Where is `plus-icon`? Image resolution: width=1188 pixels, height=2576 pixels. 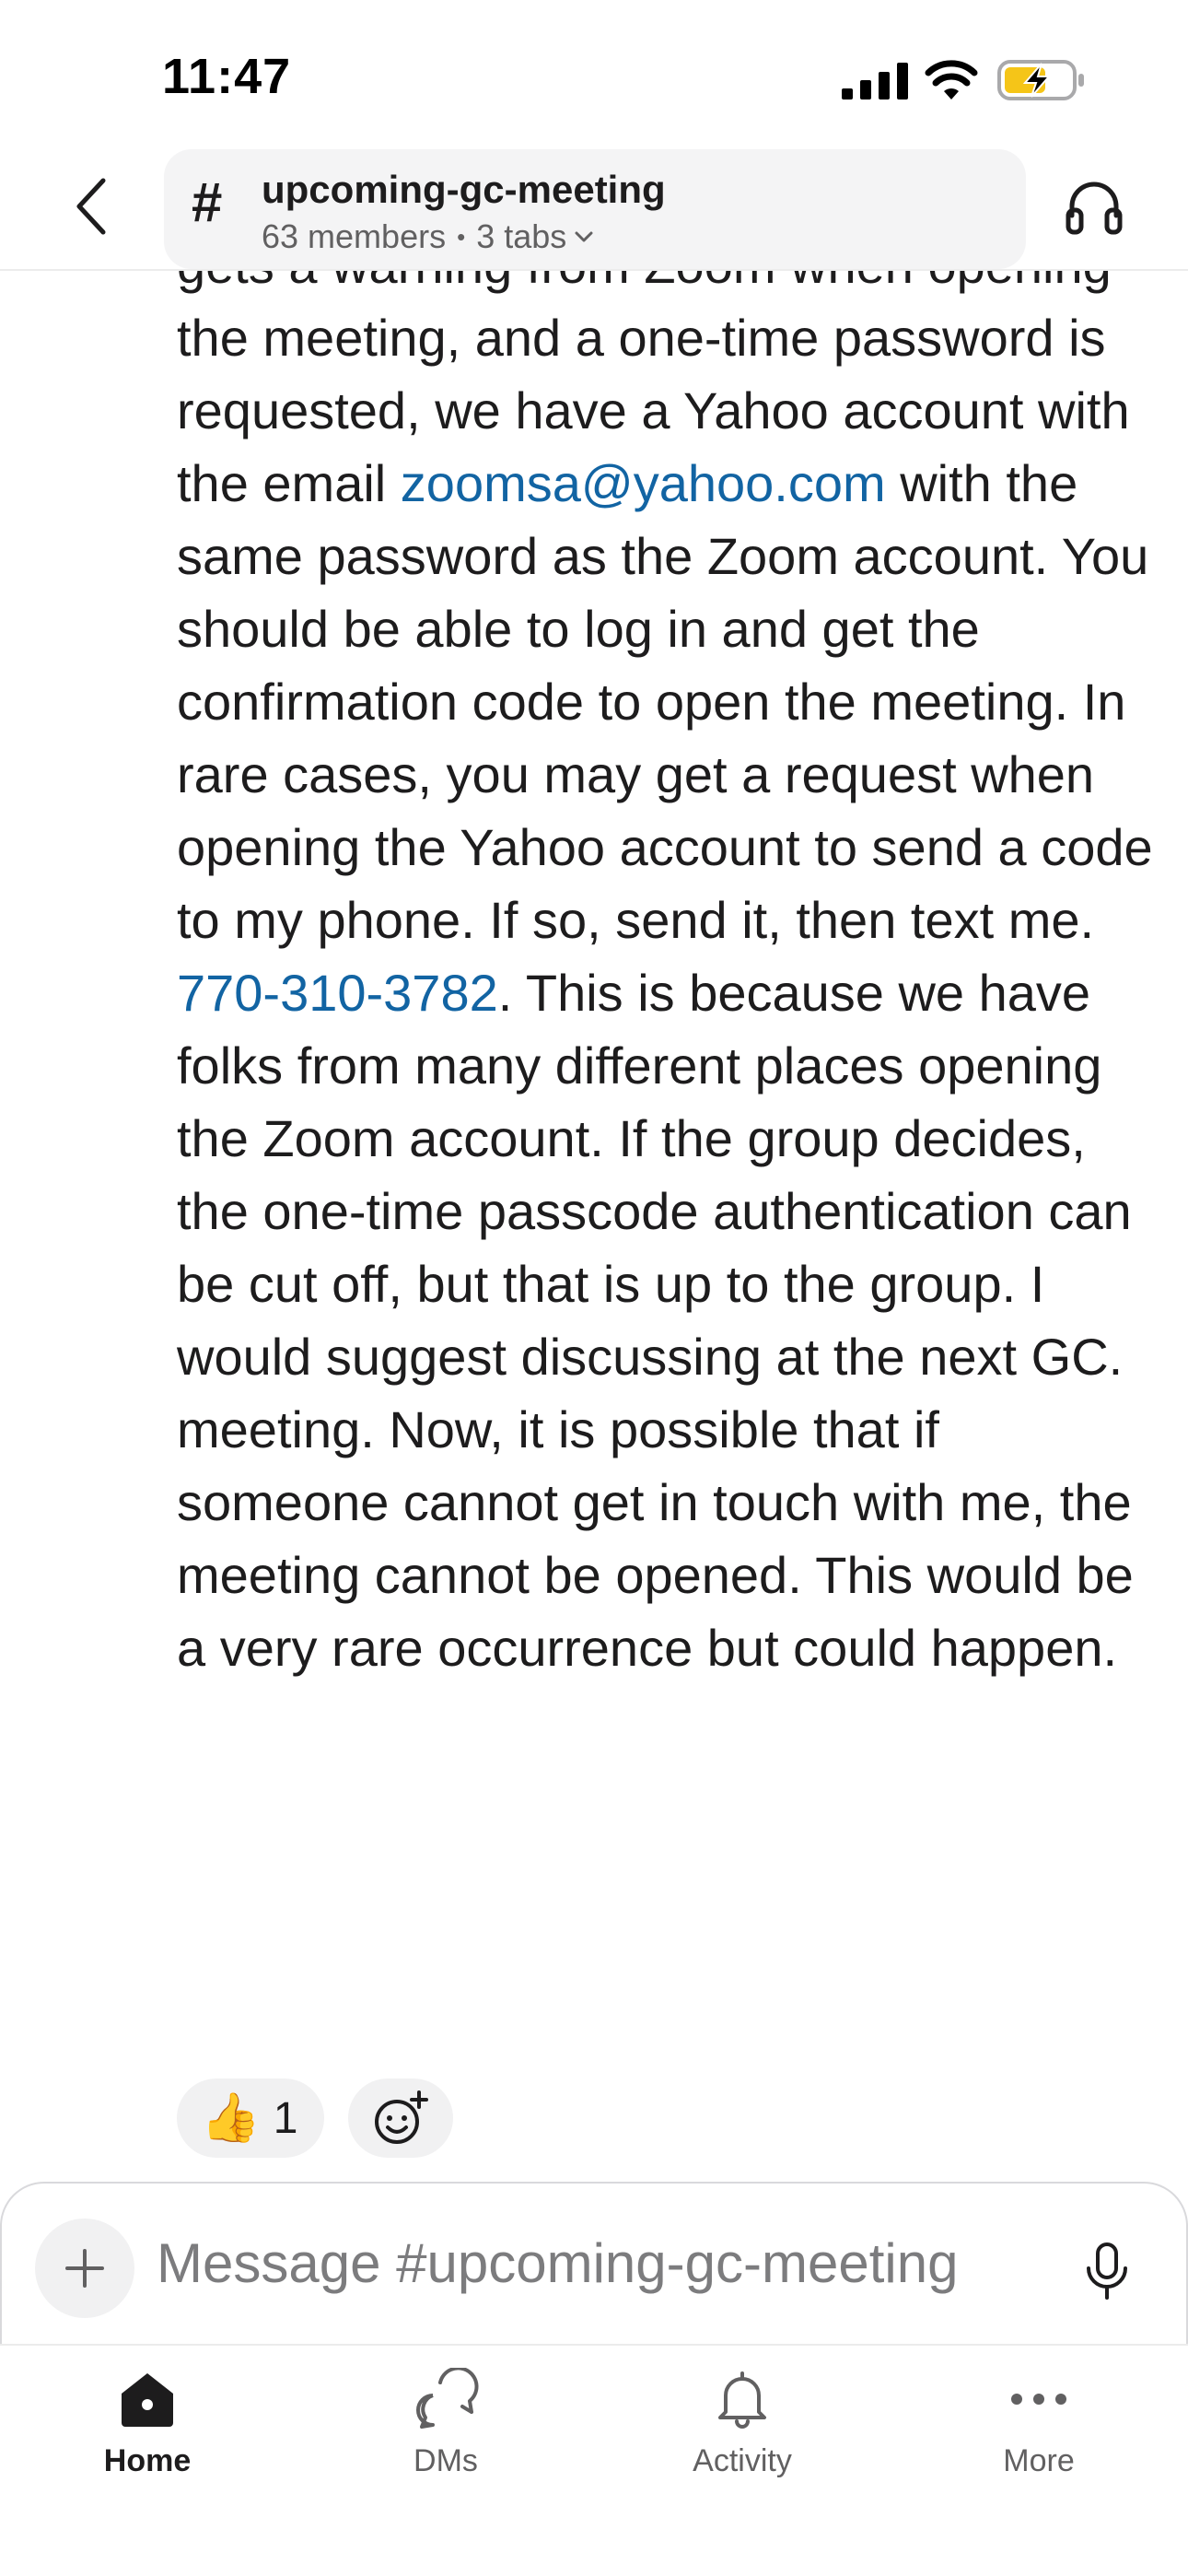
plus-icon is located at coordinates (84, 2268).